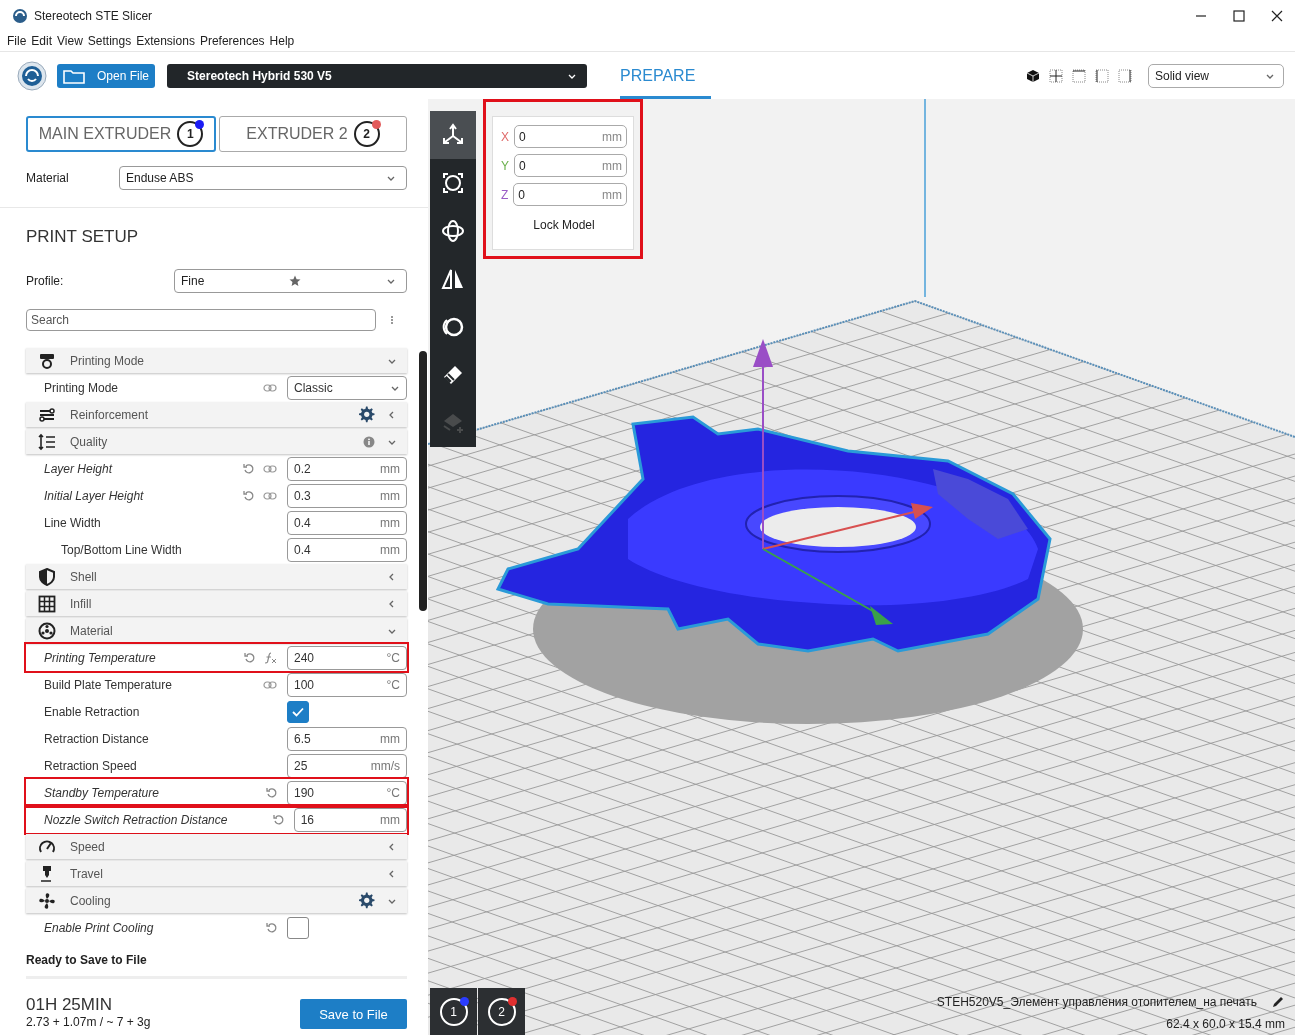  What do you see at coordinates (47, 441) in the screenshot?
I see `list-icon` at bounding box center [47, 441].